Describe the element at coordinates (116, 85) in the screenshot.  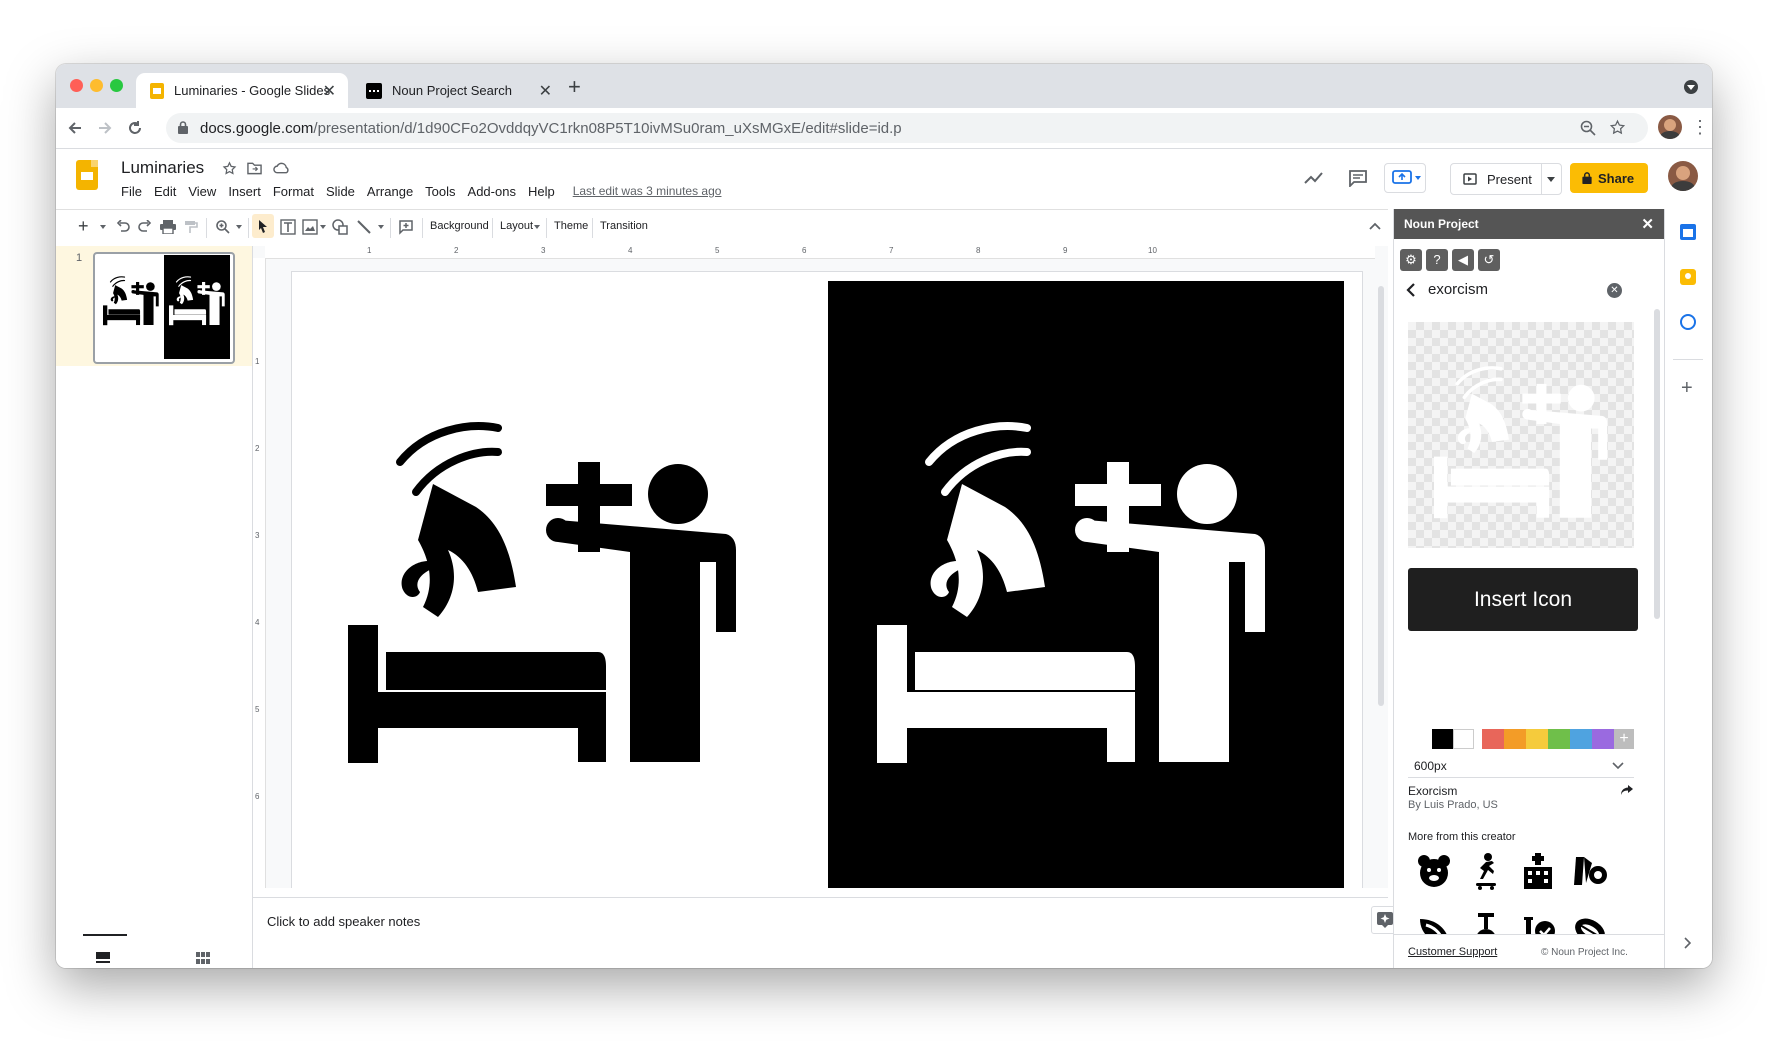
I see `zoom-window-button` at that location.